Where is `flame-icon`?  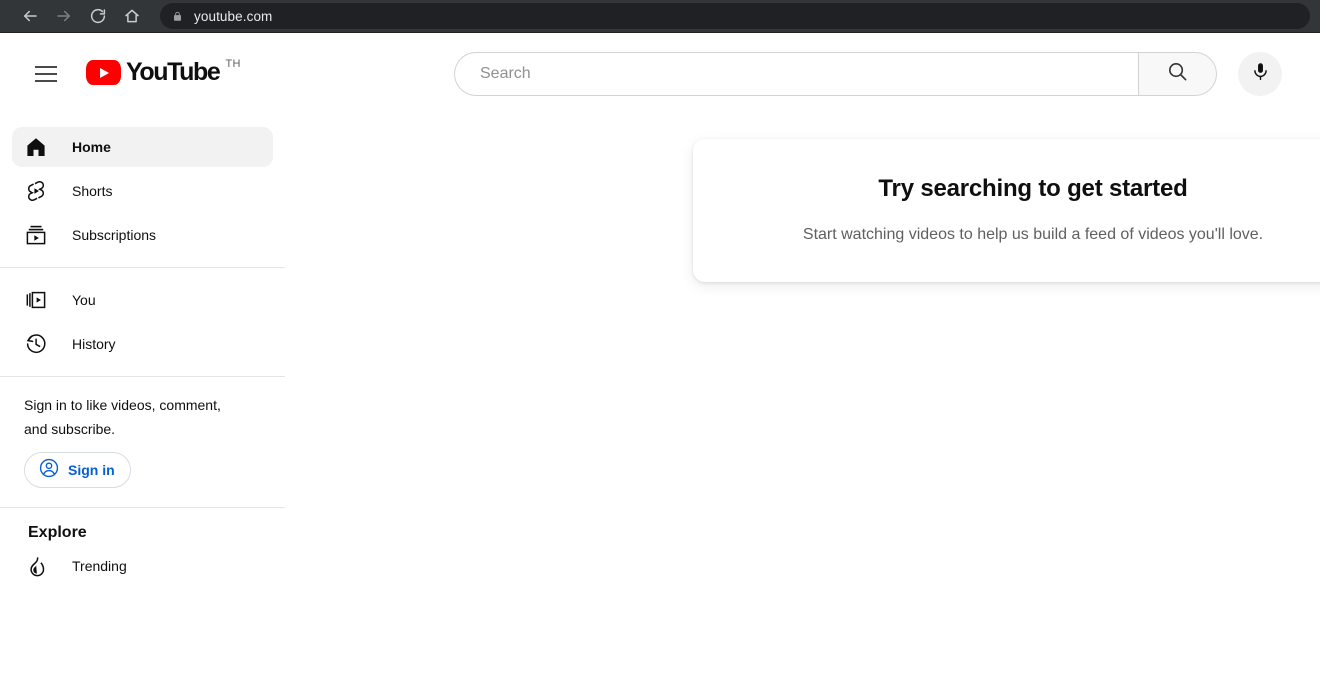
flame-icon is located at coordinates (36, 566).